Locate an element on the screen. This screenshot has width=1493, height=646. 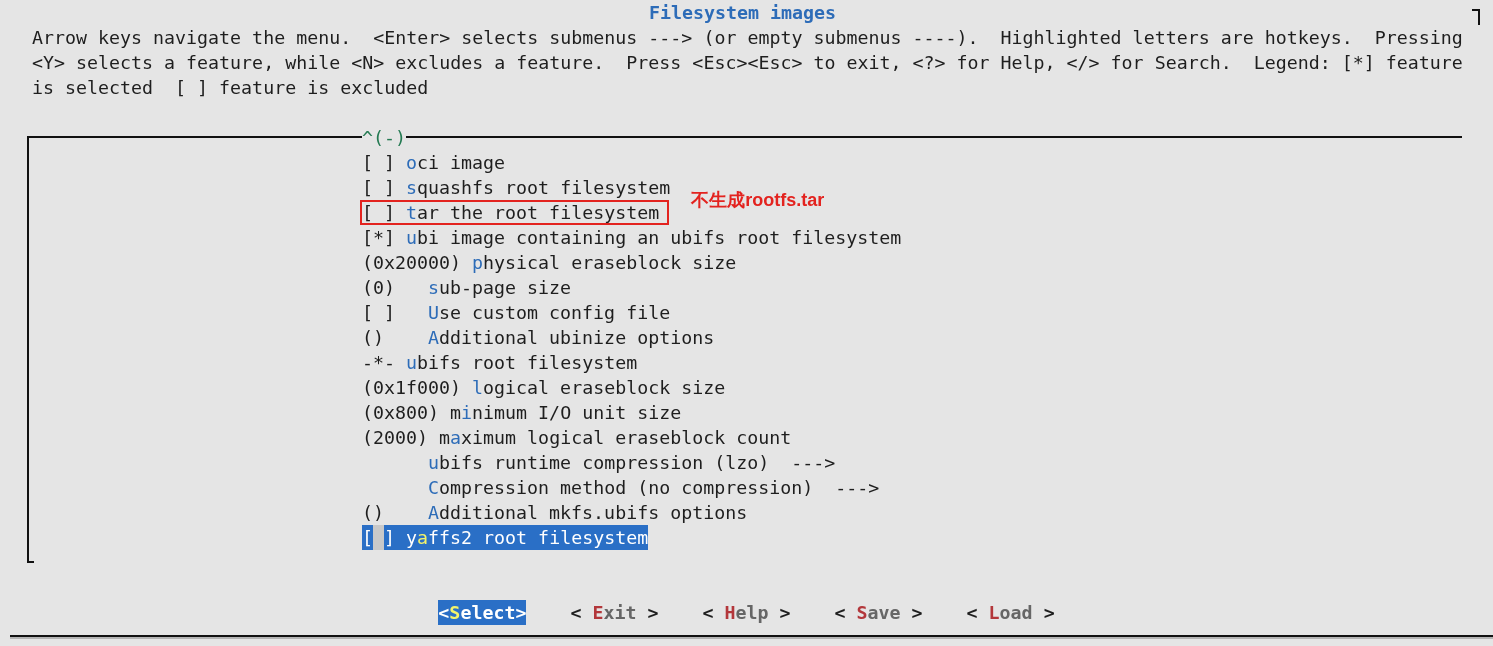
menu-item: -*- ubifs root filesystem is located at coordinates (500, 362).